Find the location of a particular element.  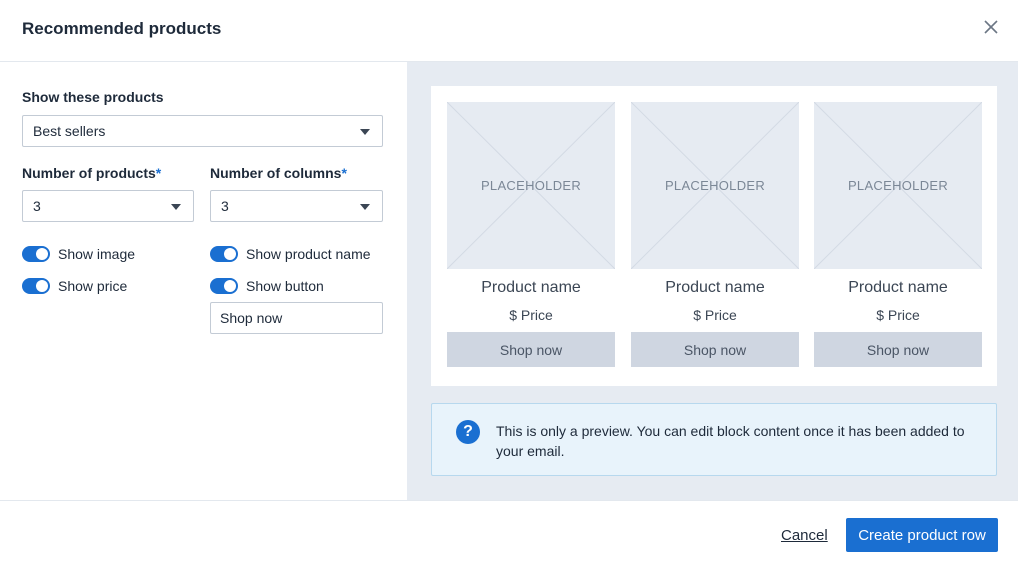

show-products-label: Show these products is located at coordinates (93, 97).